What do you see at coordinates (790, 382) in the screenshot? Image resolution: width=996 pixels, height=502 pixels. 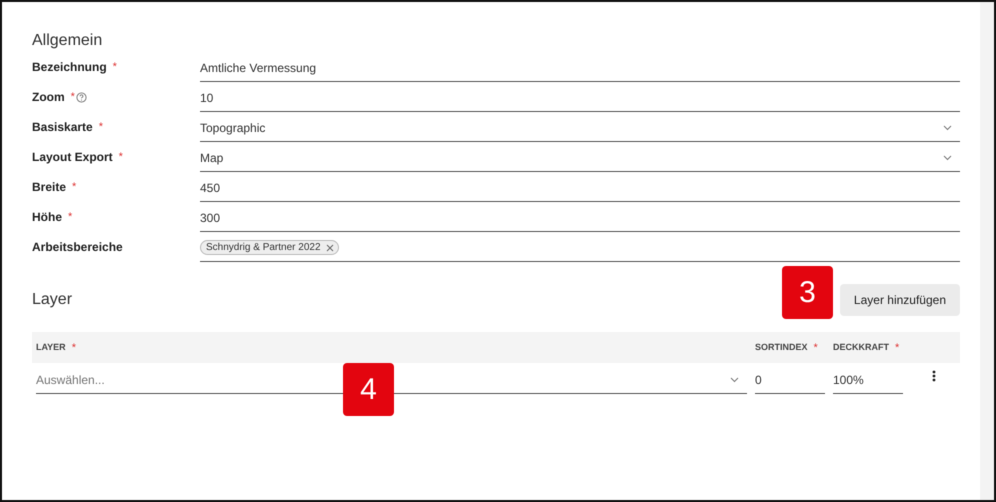 I see `sortindex-field: 0` at bounding box center [790, 382].